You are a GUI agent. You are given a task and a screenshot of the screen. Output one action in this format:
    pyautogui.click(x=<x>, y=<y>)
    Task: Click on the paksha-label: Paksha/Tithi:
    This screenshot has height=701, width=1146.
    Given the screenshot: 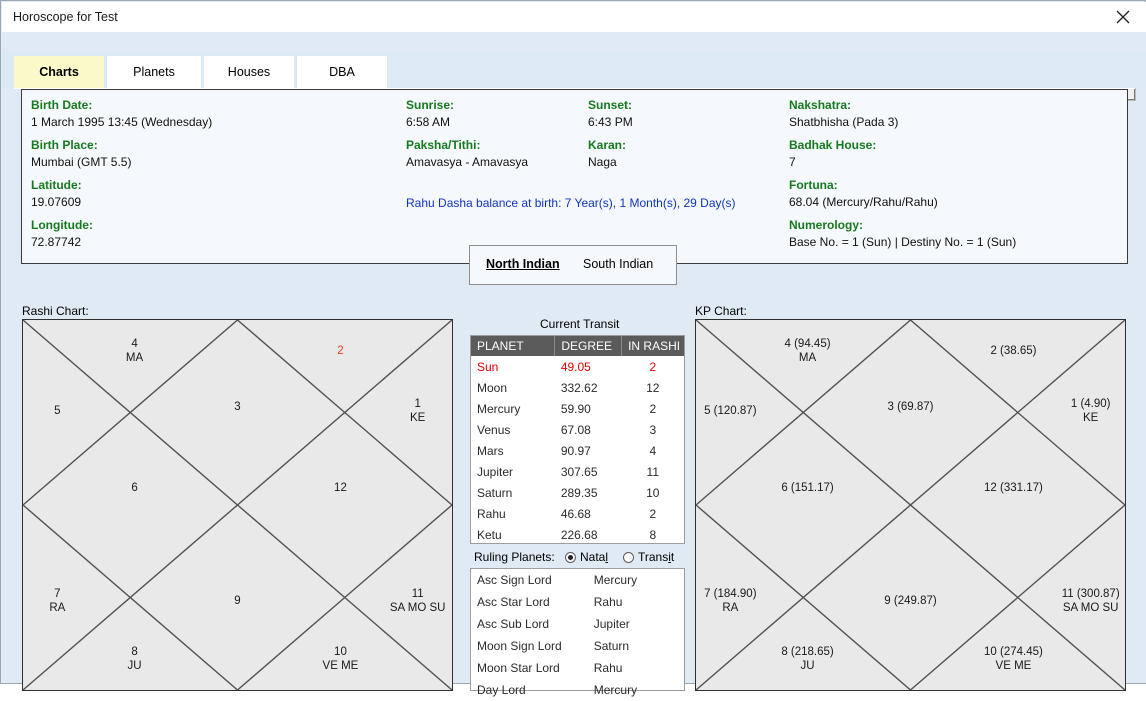 What is the action you would take?
    pyautogui.click(x=443, y=145)
    